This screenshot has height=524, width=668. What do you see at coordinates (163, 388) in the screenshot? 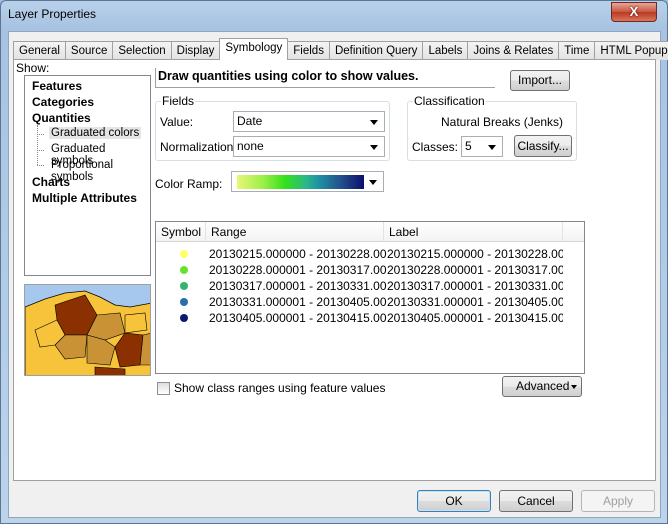
I see `show-class-ranges-checkbox` at bounding box center [163, 388].